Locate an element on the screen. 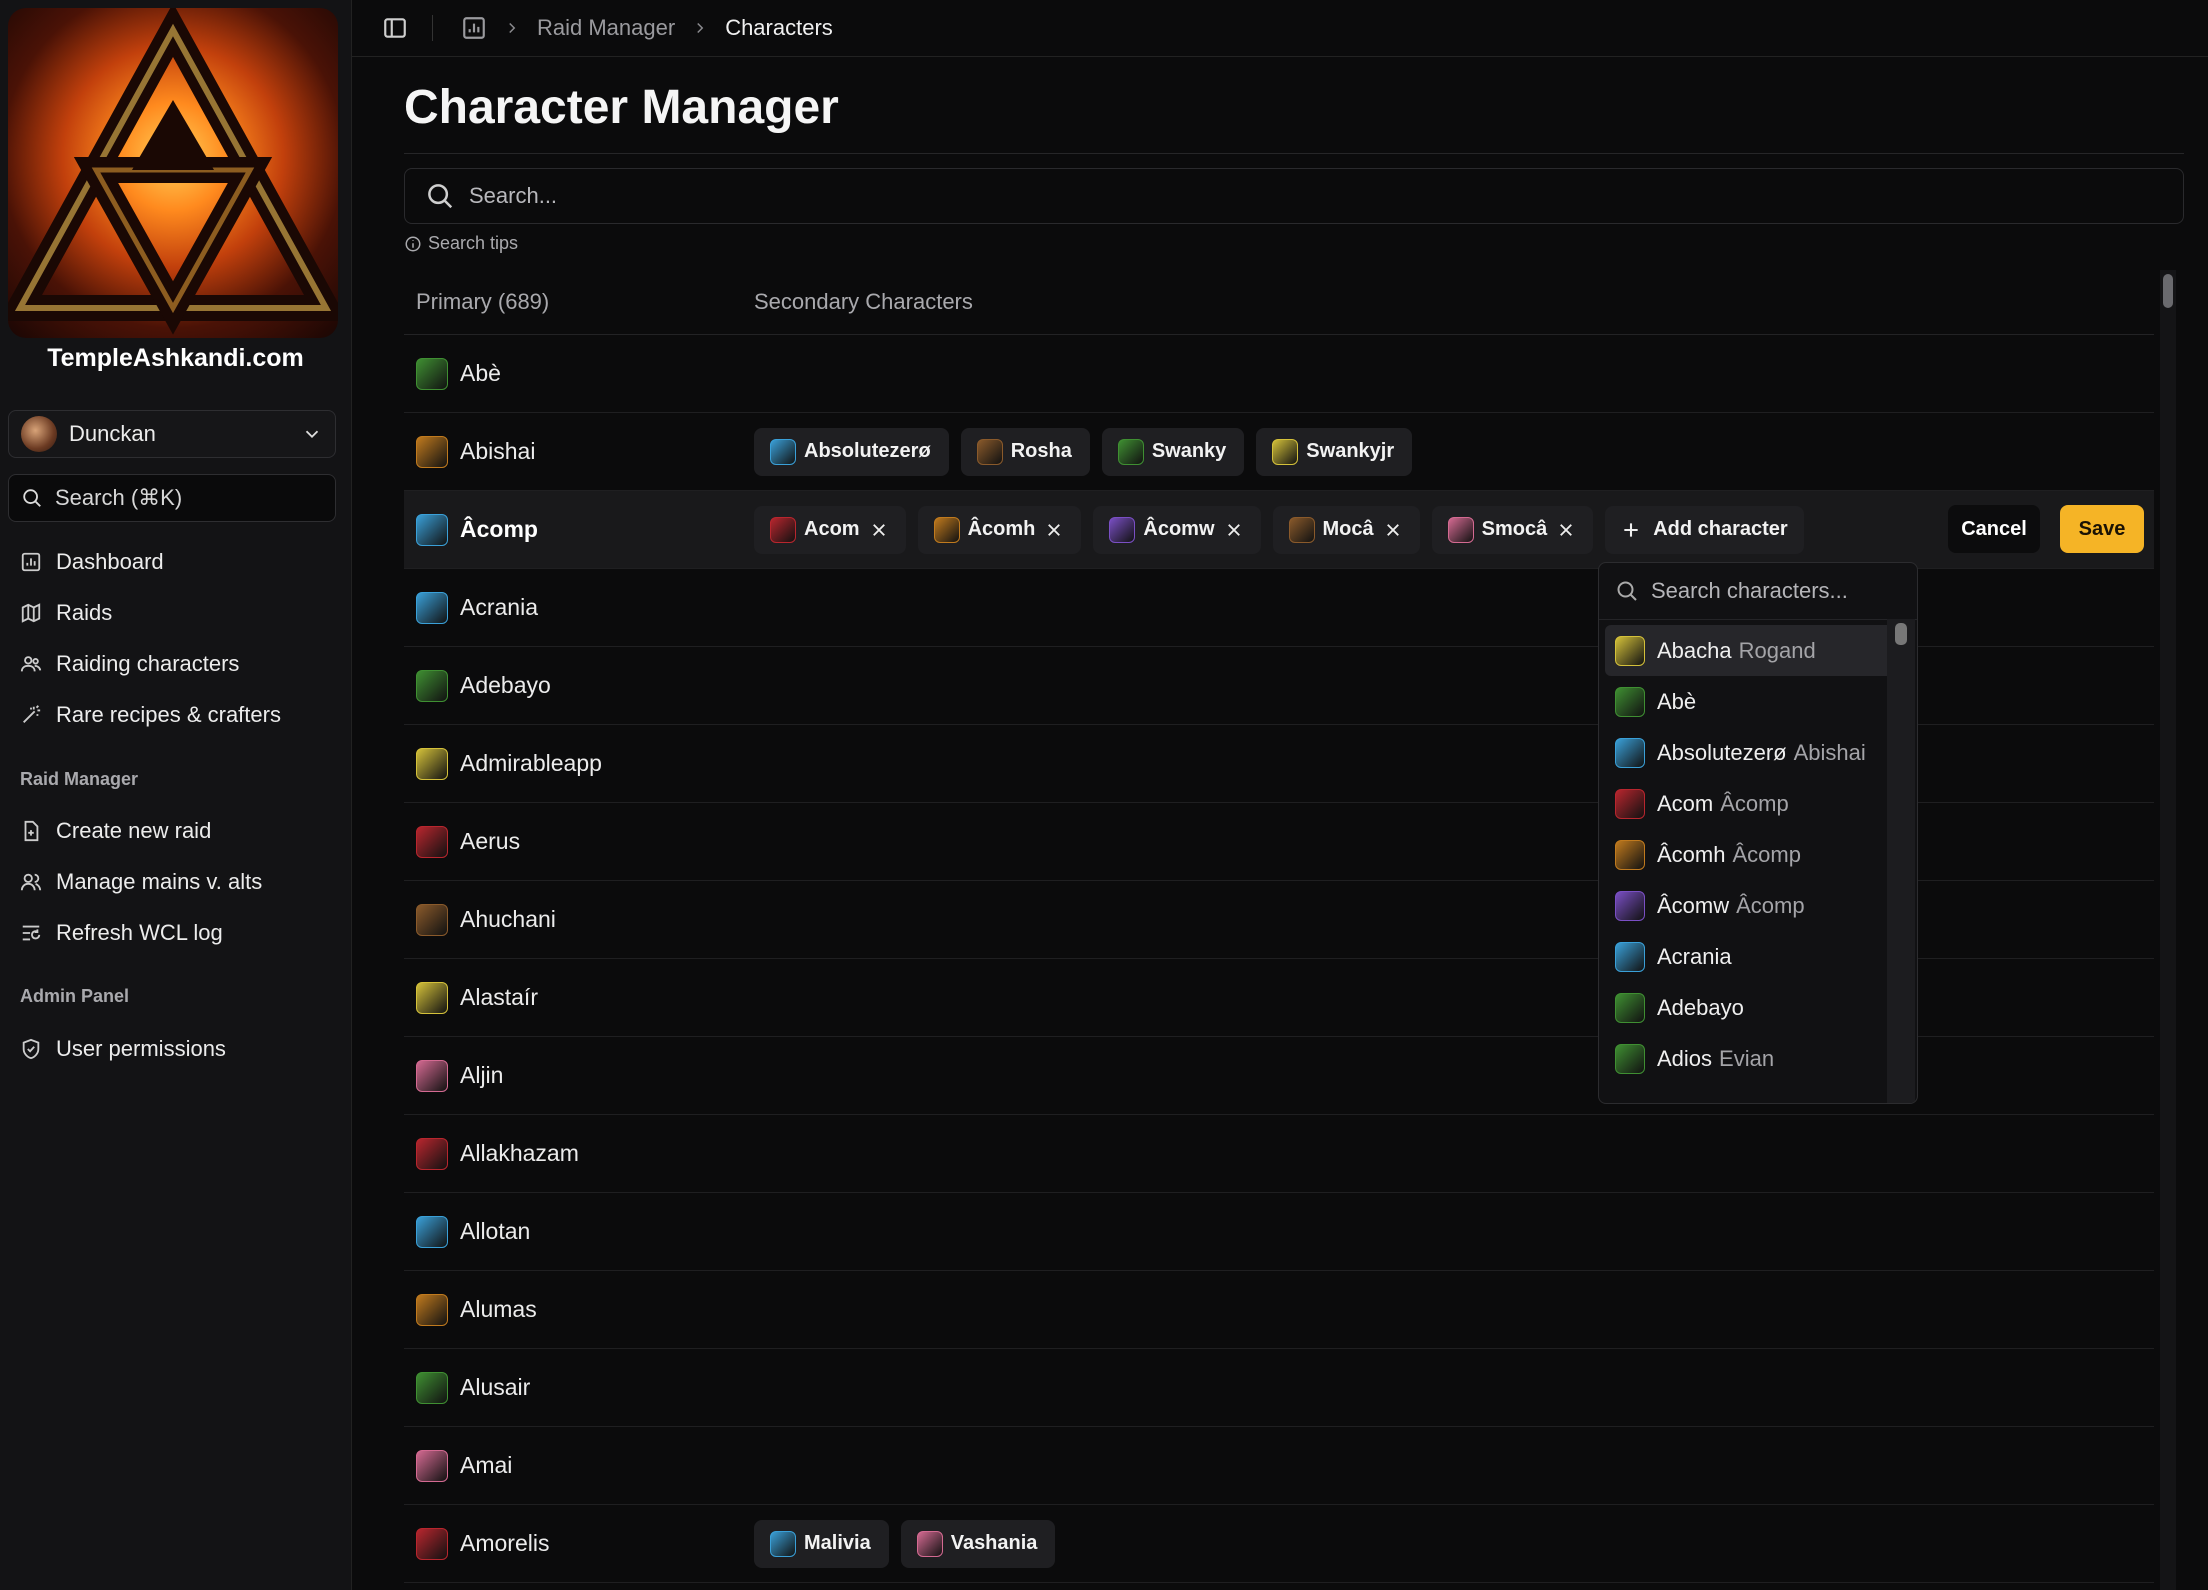 This screenshot has height=1590, width=2208. secondary-cell: Acom Âcomh Âcomw Mocâ Smocâ Add character is located at coordinates (1279, 529).